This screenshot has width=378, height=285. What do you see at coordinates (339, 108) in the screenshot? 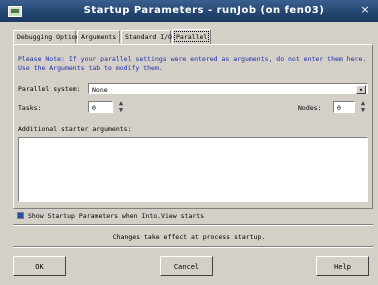
I see `nodes-value: 0` at bounding box center [339, 108].